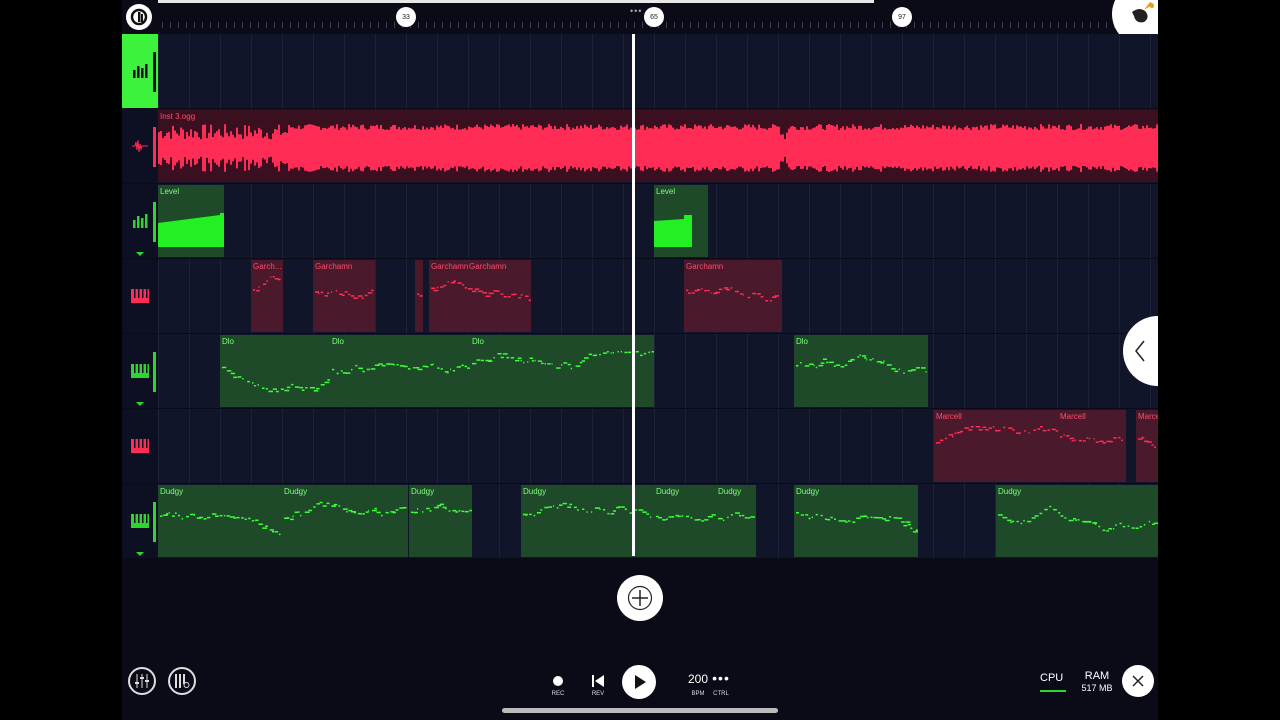 The image size is (1280, 720). What do you see at coordinates (140, 296) in the screenshot?
I see `track-4-header` at bounding box center [140, 296].